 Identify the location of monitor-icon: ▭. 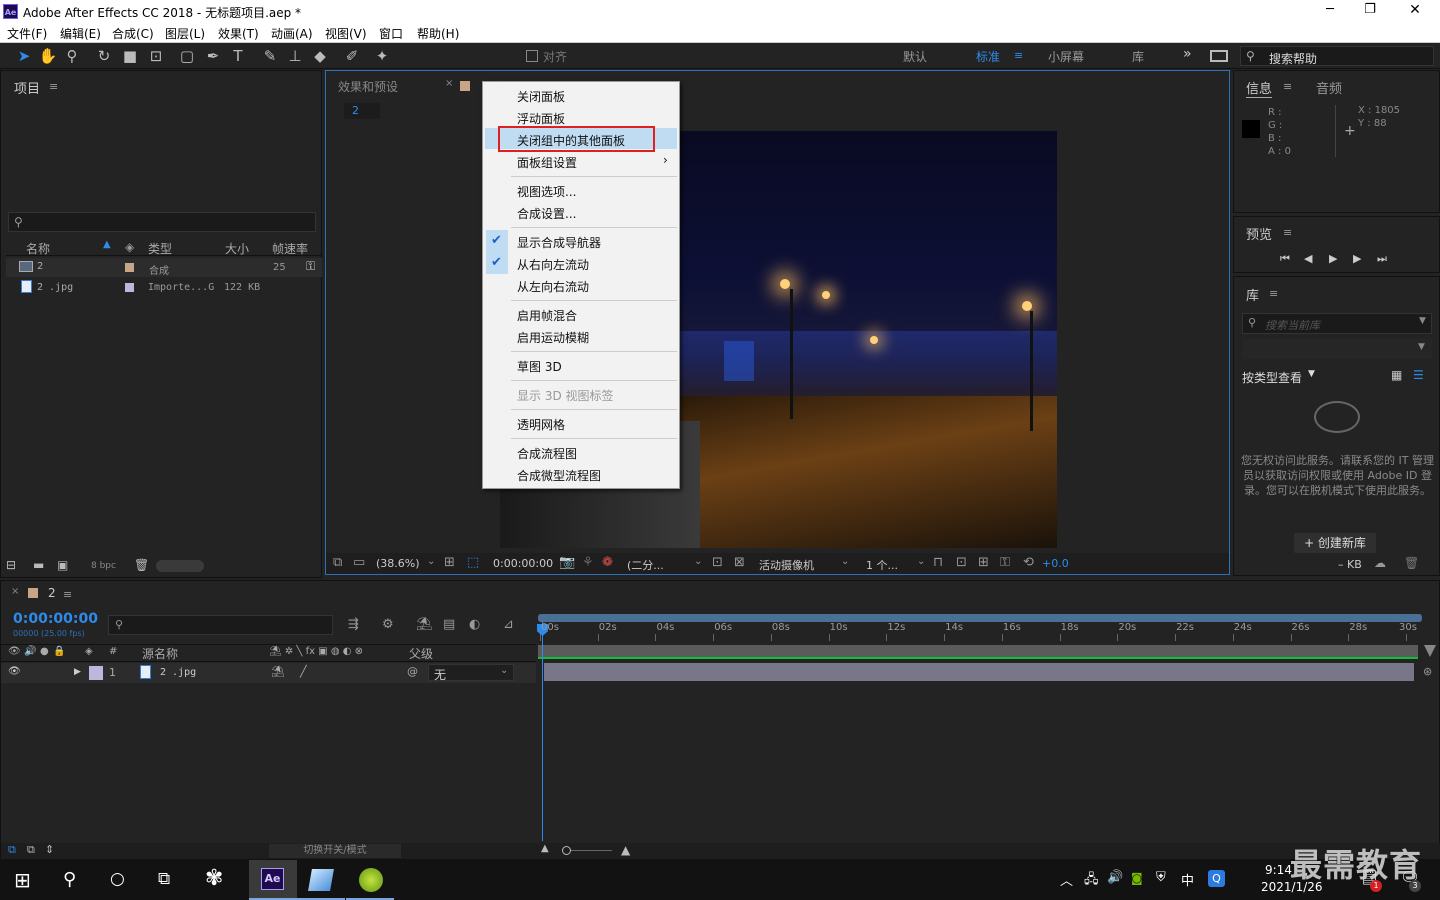
(359, 562).